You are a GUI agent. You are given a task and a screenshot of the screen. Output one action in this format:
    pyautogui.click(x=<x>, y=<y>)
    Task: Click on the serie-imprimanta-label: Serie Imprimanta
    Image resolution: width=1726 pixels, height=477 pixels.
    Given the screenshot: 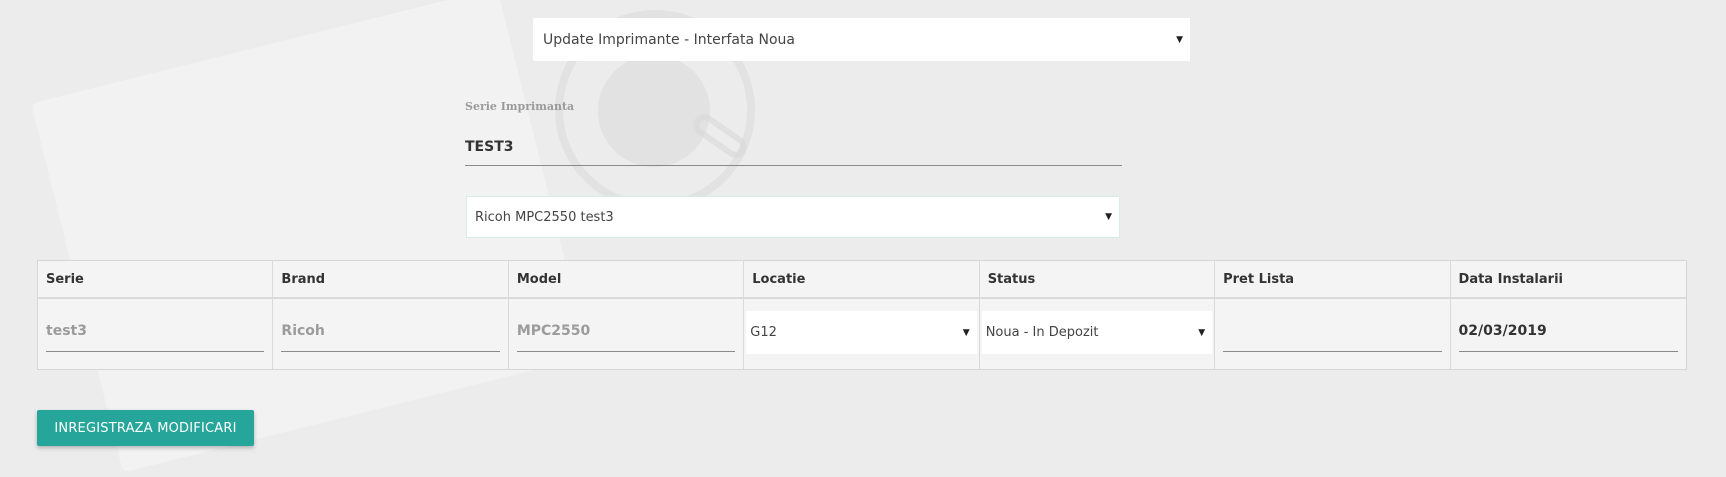 What is the action you would take?
    pyautogui.click(x=520, y=106)
    